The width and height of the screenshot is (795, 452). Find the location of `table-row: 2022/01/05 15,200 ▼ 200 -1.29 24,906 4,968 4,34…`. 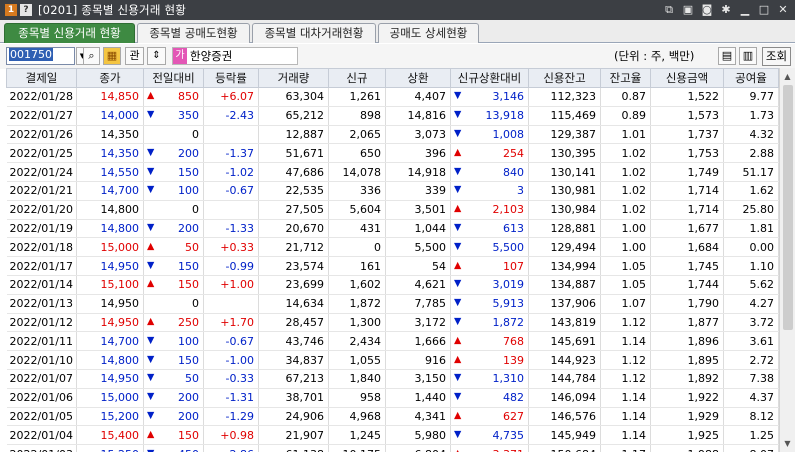

table-row: 2022/01/05 15,200 ▼ 200 -1.29 24,906 4,968 4,34… is located at coordinates (392, 417).